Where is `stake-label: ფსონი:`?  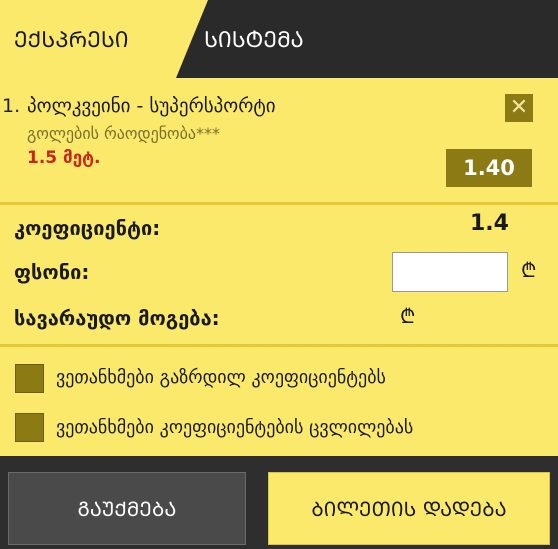 stake-label: ფსონი: is located at coordinates (52, 272).